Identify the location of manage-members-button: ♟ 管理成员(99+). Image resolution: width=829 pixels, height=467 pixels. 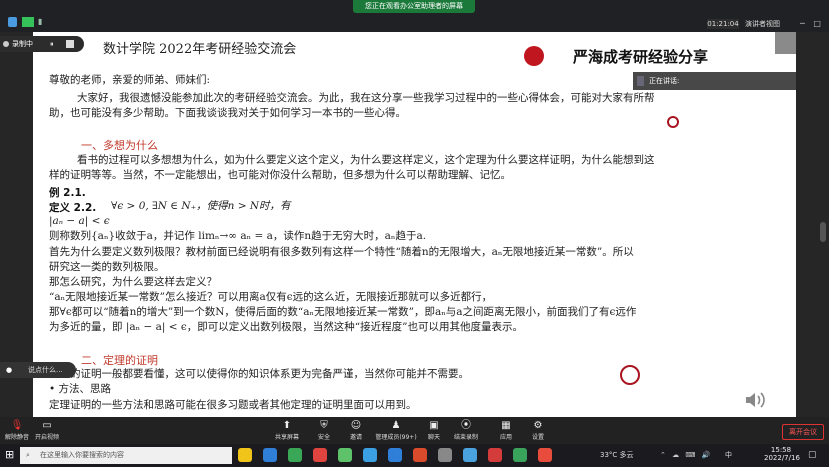
(396, 430).